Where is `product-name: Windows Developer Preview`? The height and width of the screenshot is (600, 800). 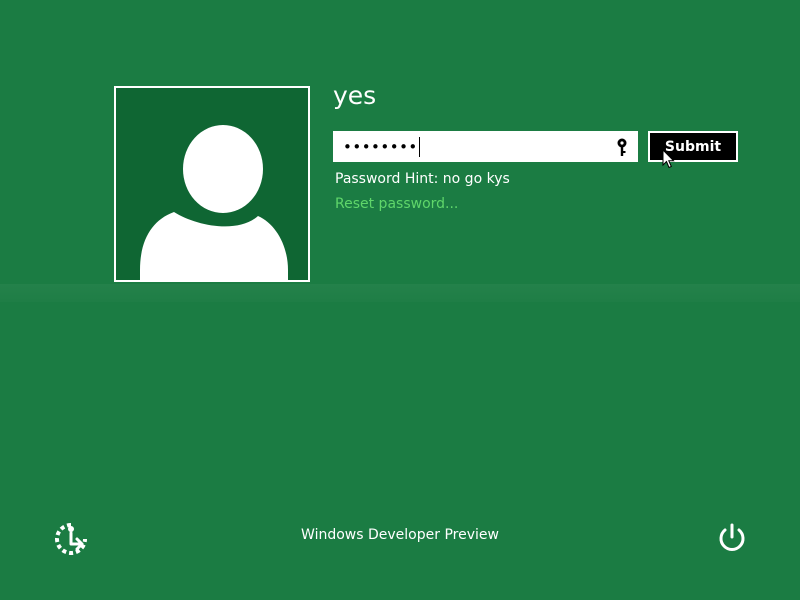 product-name: Windows Developer Preview is located at coordinates (400, 535).